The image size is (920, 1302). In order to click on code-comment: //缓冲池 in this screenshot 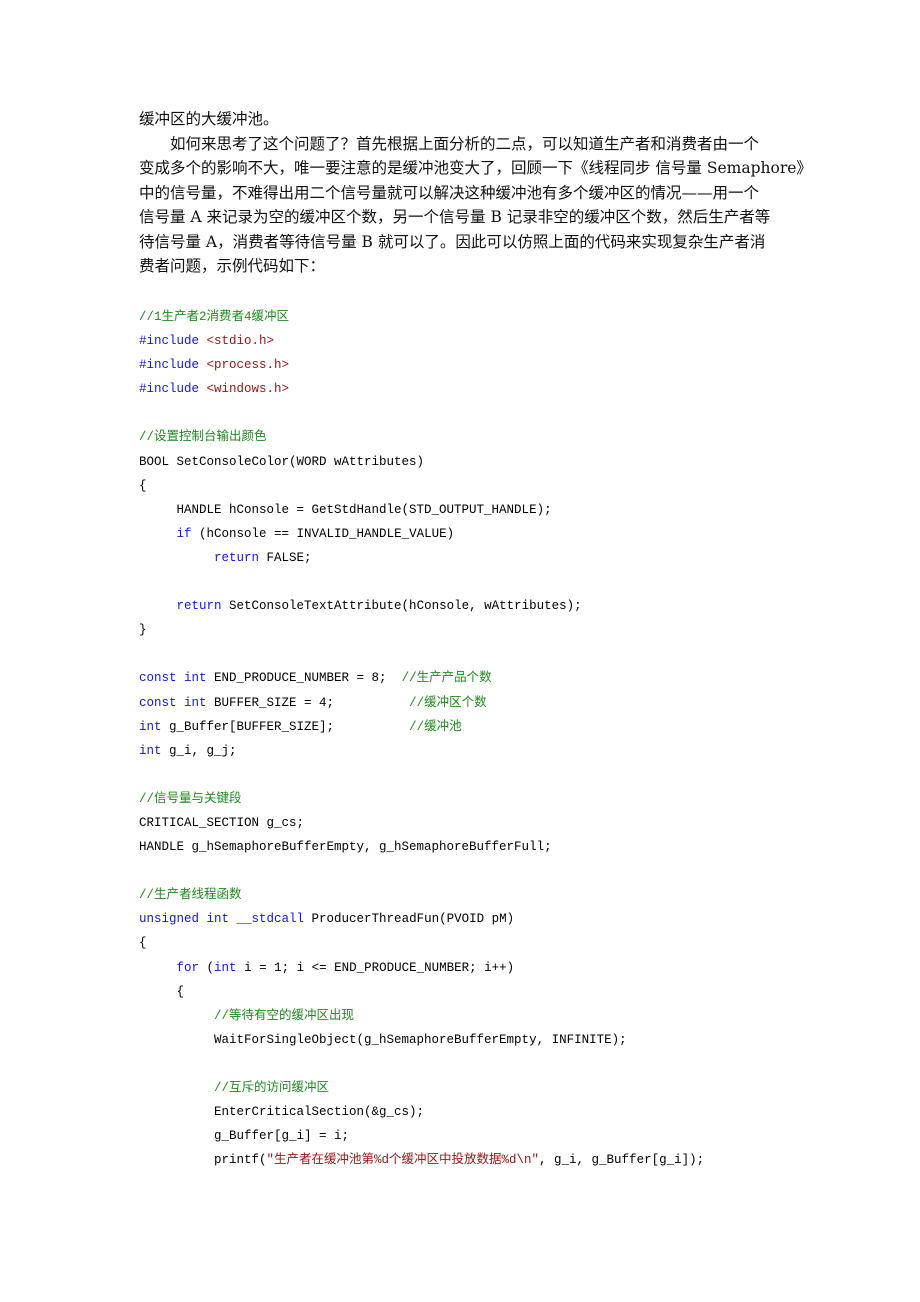, I will do `click(435, 726)`.